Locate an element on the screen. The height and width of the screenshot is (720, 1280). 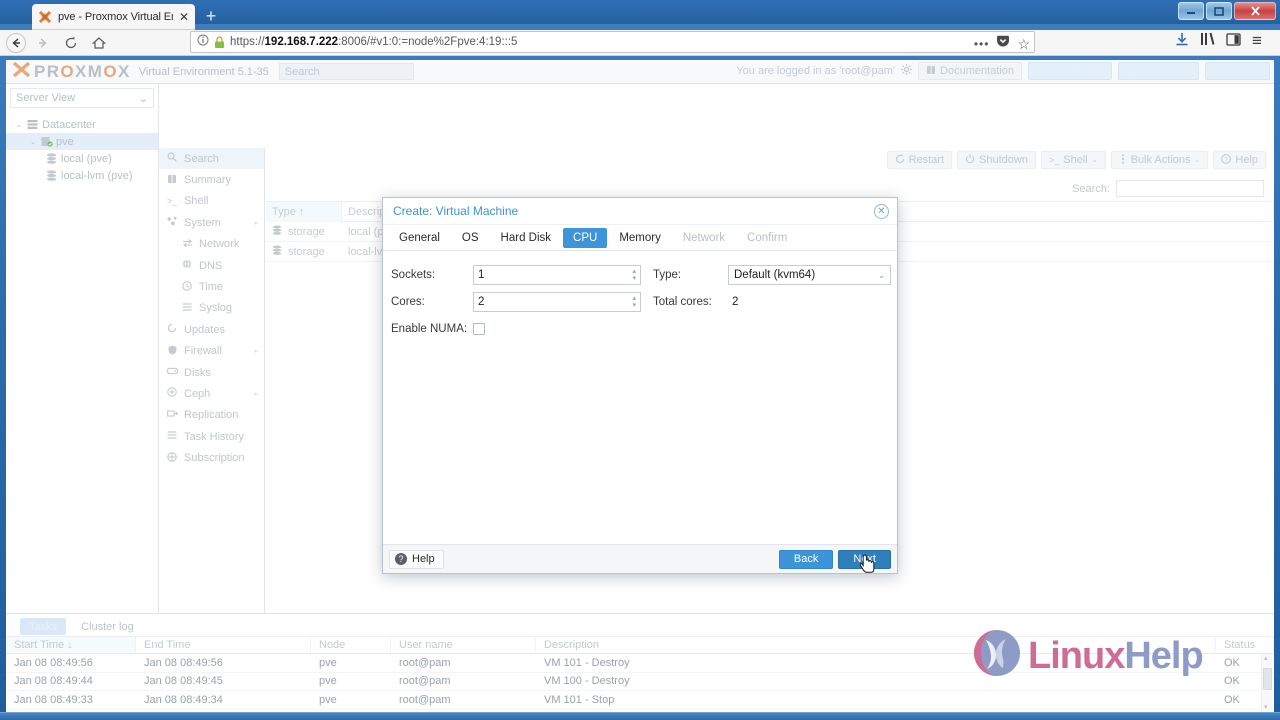
browser-tab: pve - Proxmox Virtual Environm ✕ is located at coordinates (113, 17).